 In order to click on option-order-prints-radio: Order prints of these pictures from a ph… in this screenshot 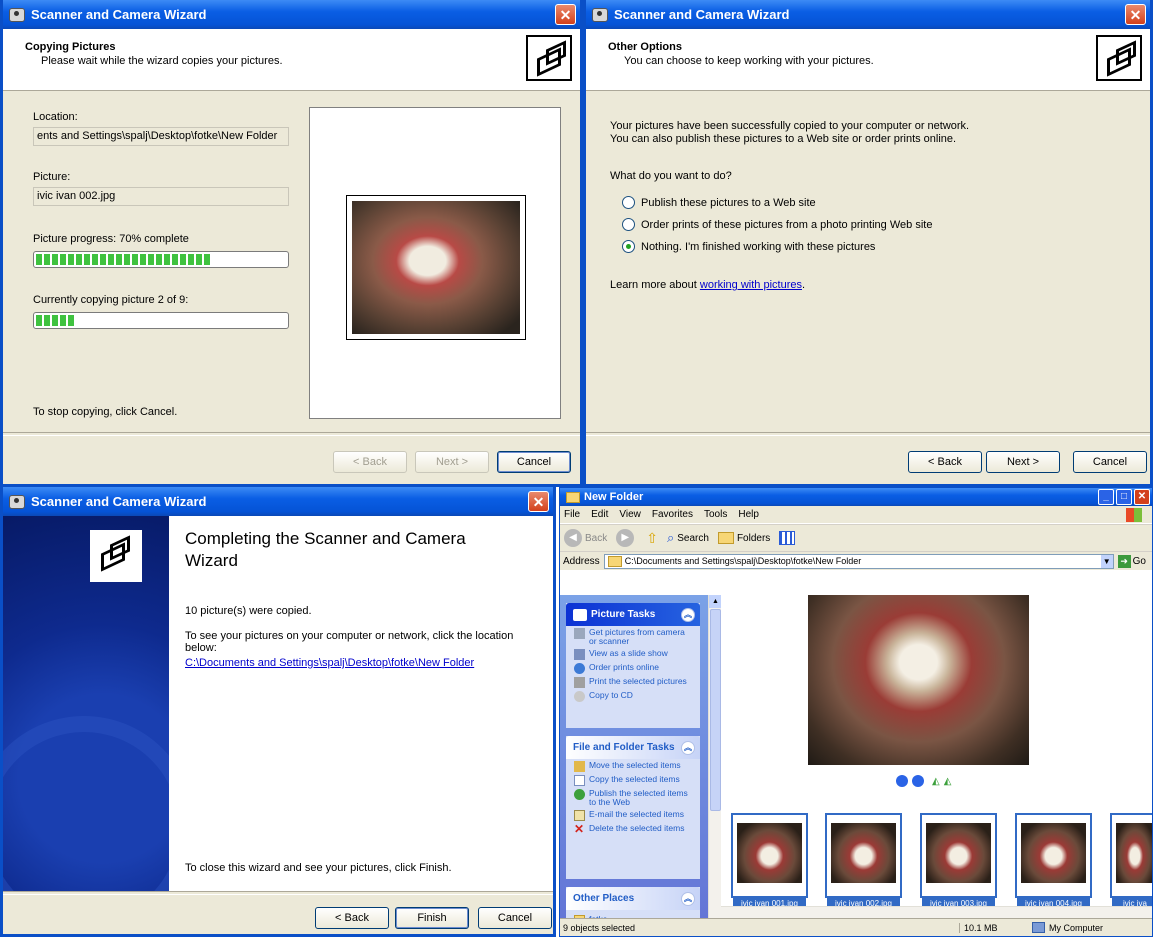, I will do `click(777, 224)`.